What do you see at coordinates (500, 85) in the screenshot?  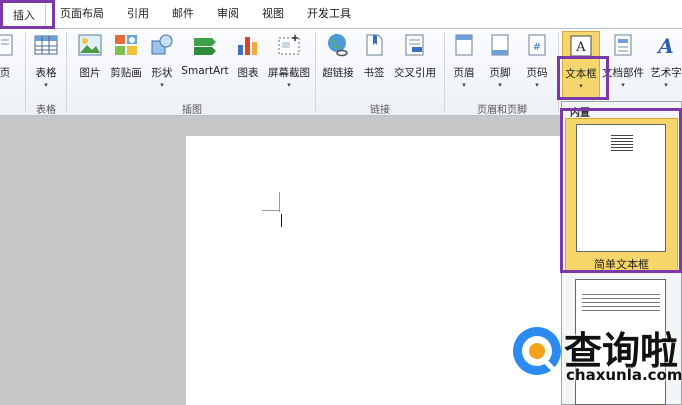 I see `footer-dropdown-caret: ▾` at bounding box center [500, 85].